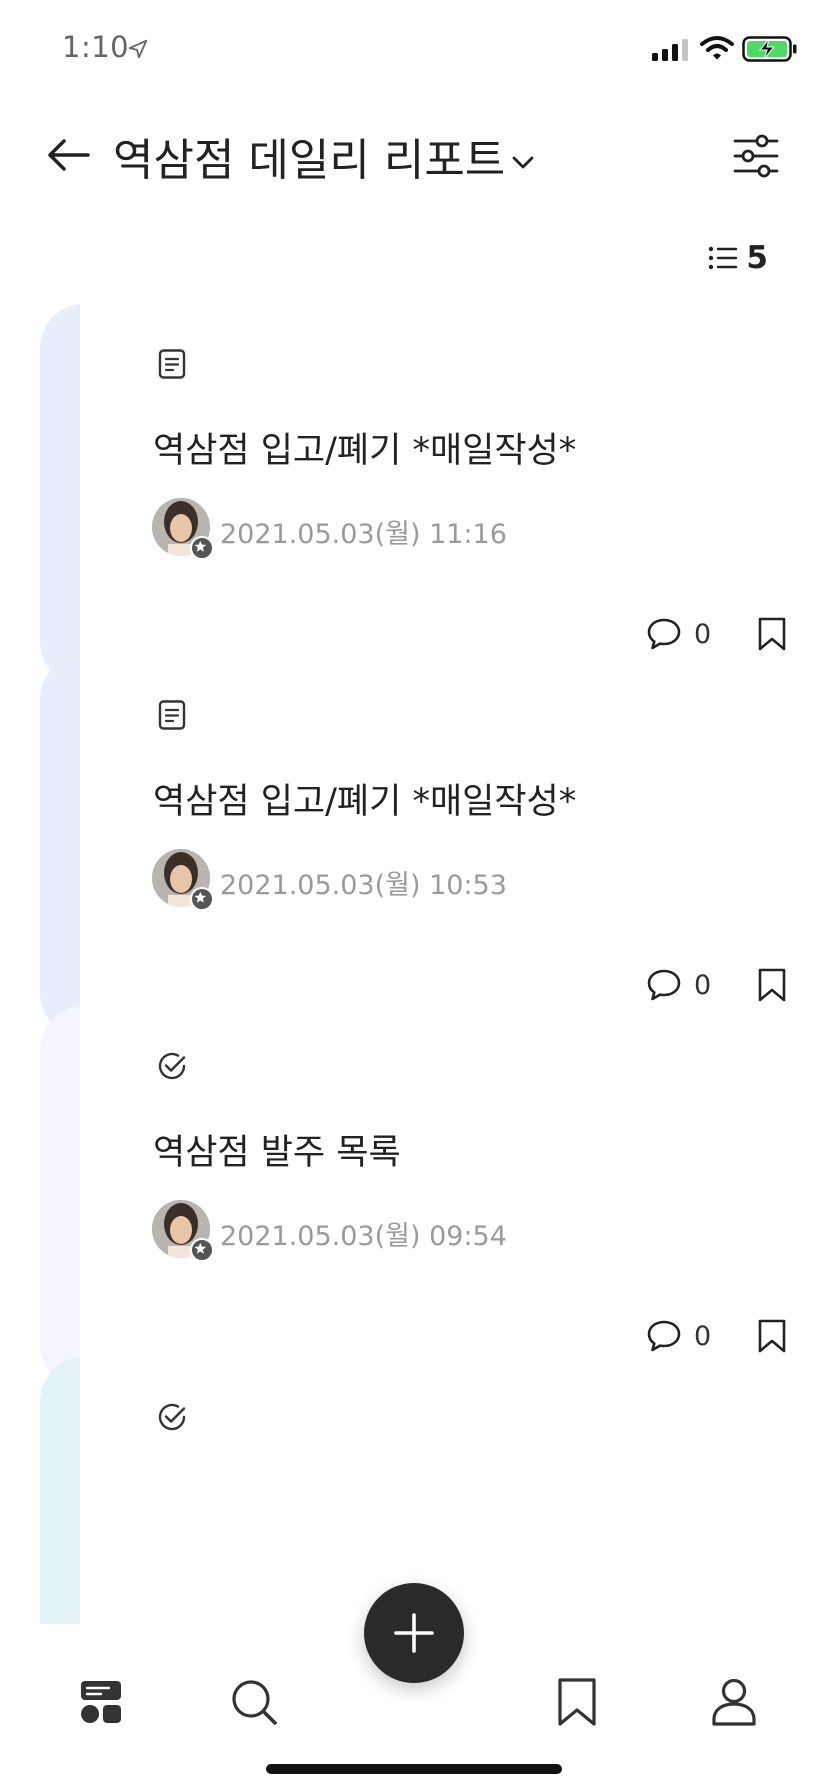 Image resolution: width=828 pixels, height=1792 pixels. Describe the element at coordinates (414, 50) in the screenshot. I see `status-bar: 1:10` at that location.